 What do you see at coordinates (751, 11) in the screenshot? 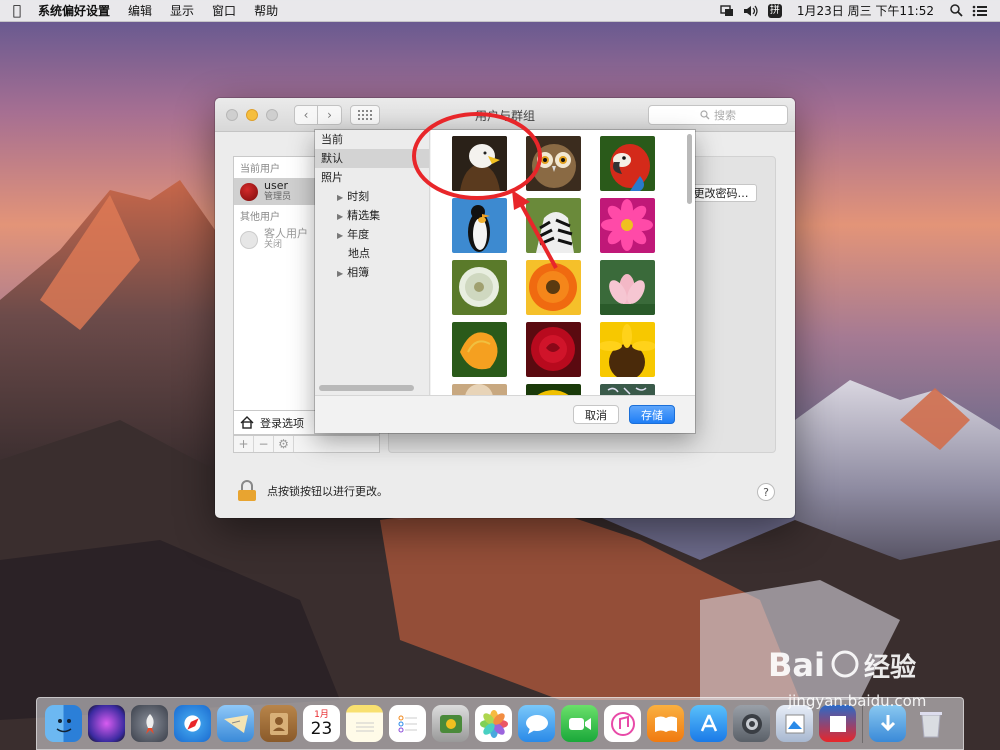
I see `volume-icon` at bounding box center [751, 11].